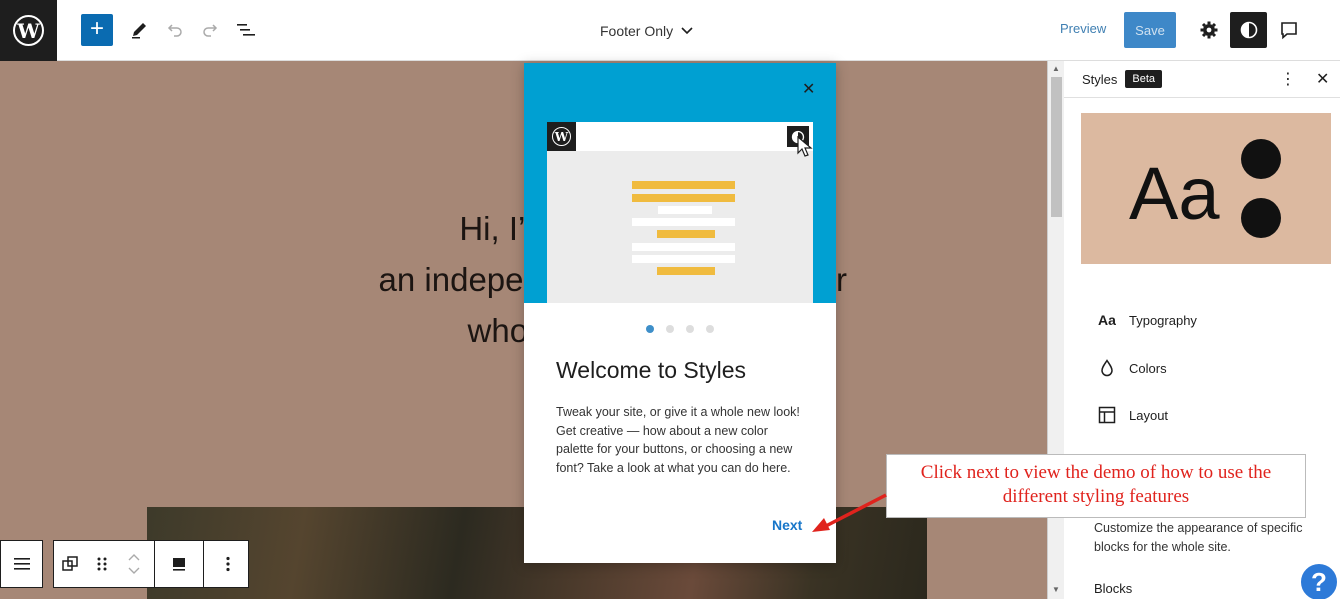 The image size is (1340, 599). I want to click on align-full-icon, so click(179, 564).